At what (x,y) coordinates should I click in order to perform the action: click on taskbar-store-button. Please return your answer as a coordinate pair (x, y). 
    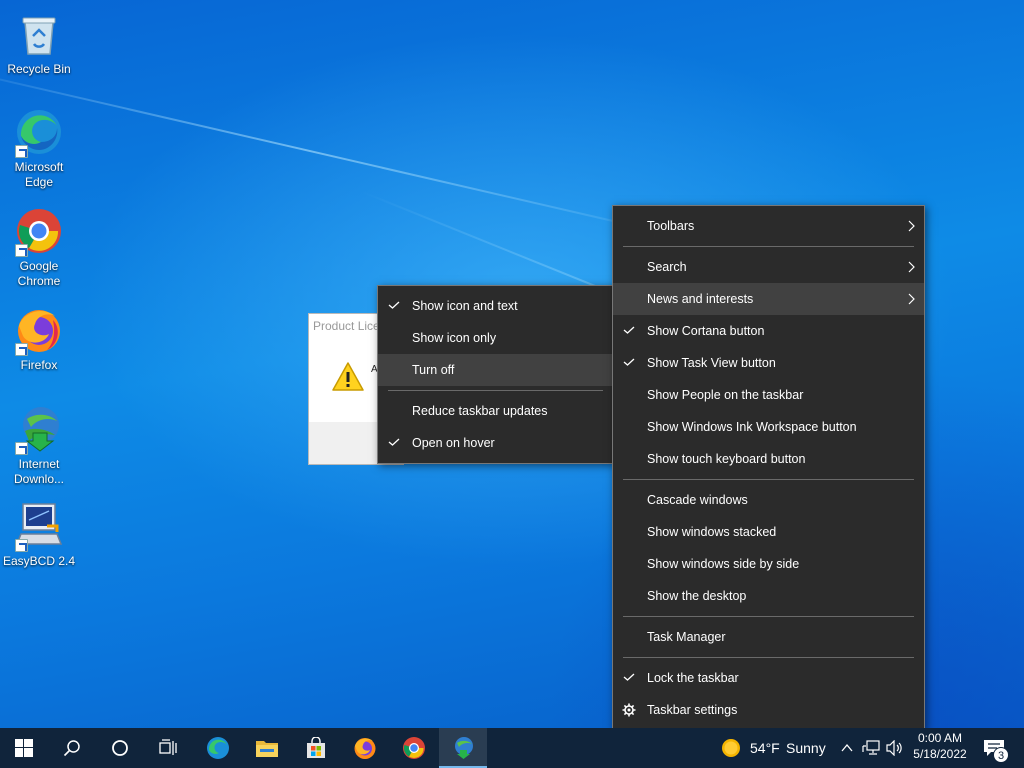
    Looking at the image, I should click on (316, 748).